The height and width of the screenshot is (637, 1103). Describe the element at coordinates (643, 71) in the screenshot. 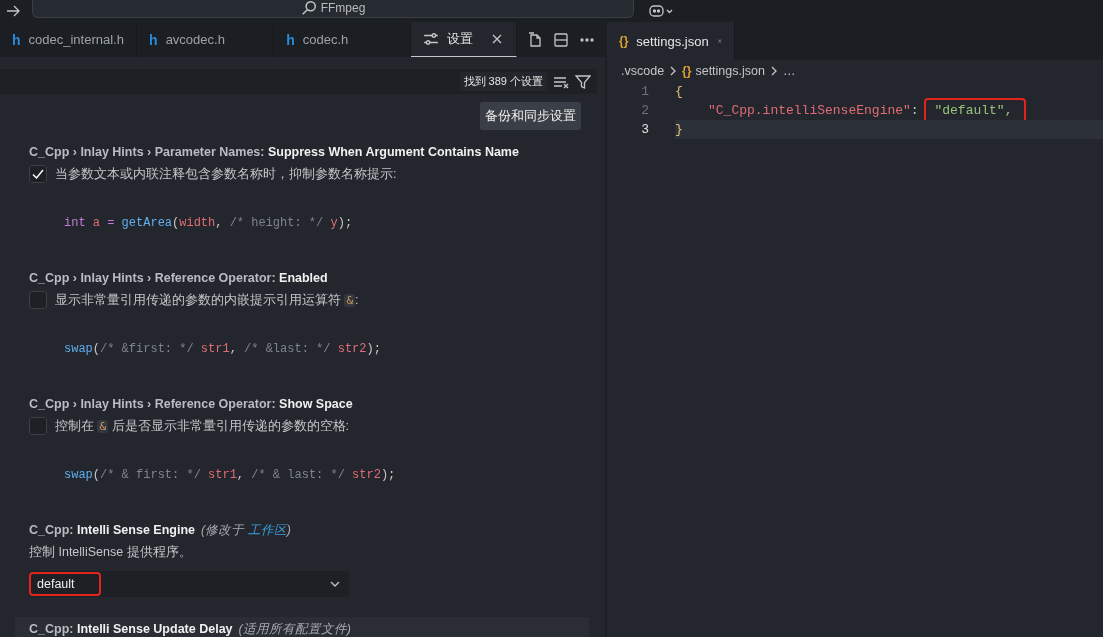

I see `breadcrumb-item: .vscode` at that location.